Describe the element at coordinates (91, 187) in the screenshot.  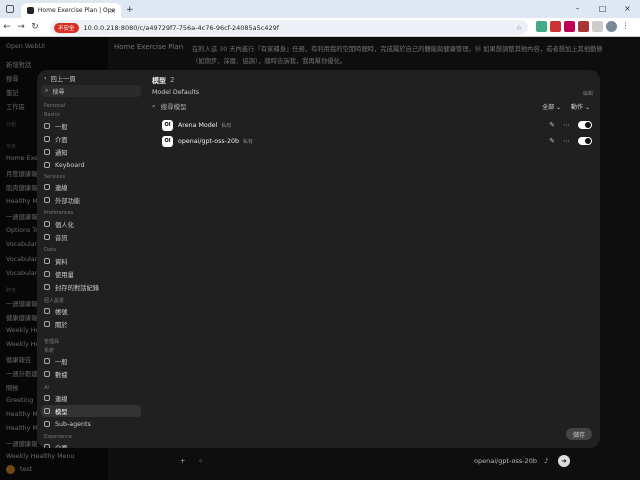
I see `settings-item-connections: 連線` at that location.